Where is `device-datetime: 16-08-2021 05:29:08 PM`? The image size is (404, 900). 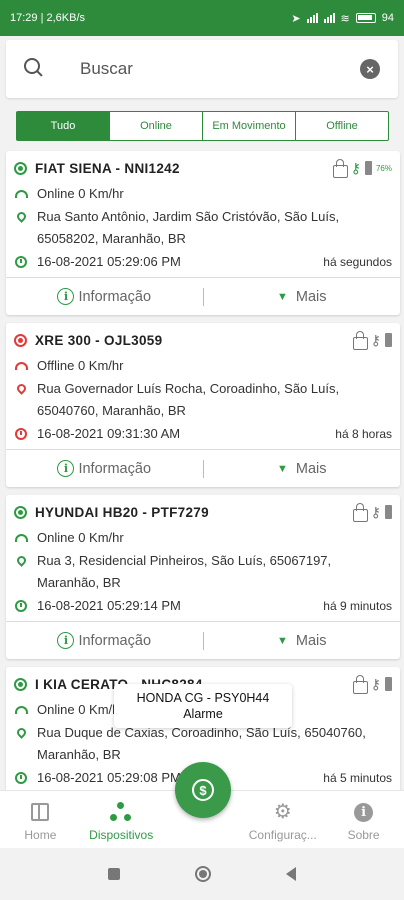 device-datetime: 16-08-2021 05:29:08 PM is located at coordinates (109, 777).